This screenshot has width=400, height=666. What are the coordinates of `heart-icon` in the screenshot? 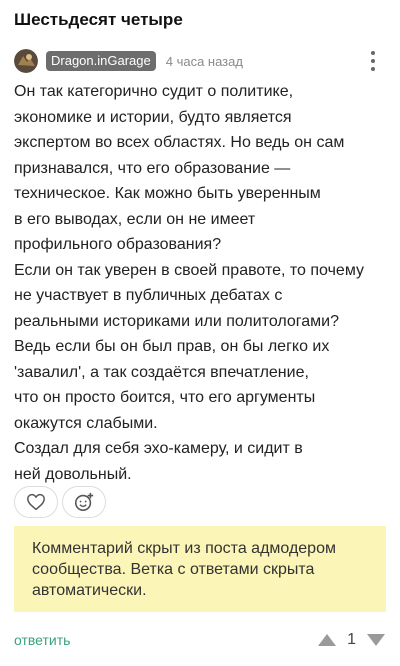 It's located at (36, 502).